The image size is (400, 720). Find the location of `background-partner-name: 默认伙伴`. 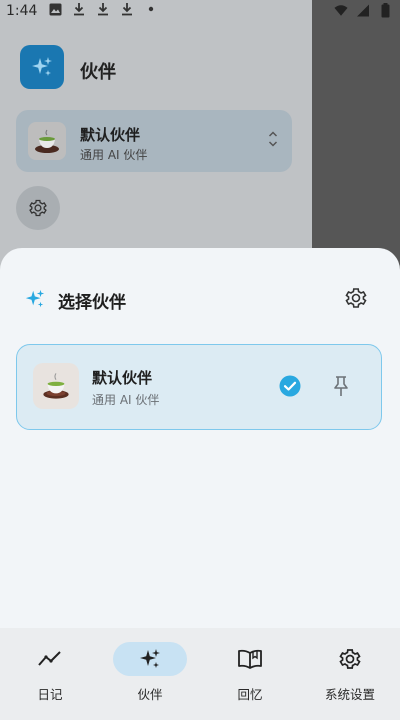

background-partner-name: 默认伙伴 is located at coordinates (110, 135).